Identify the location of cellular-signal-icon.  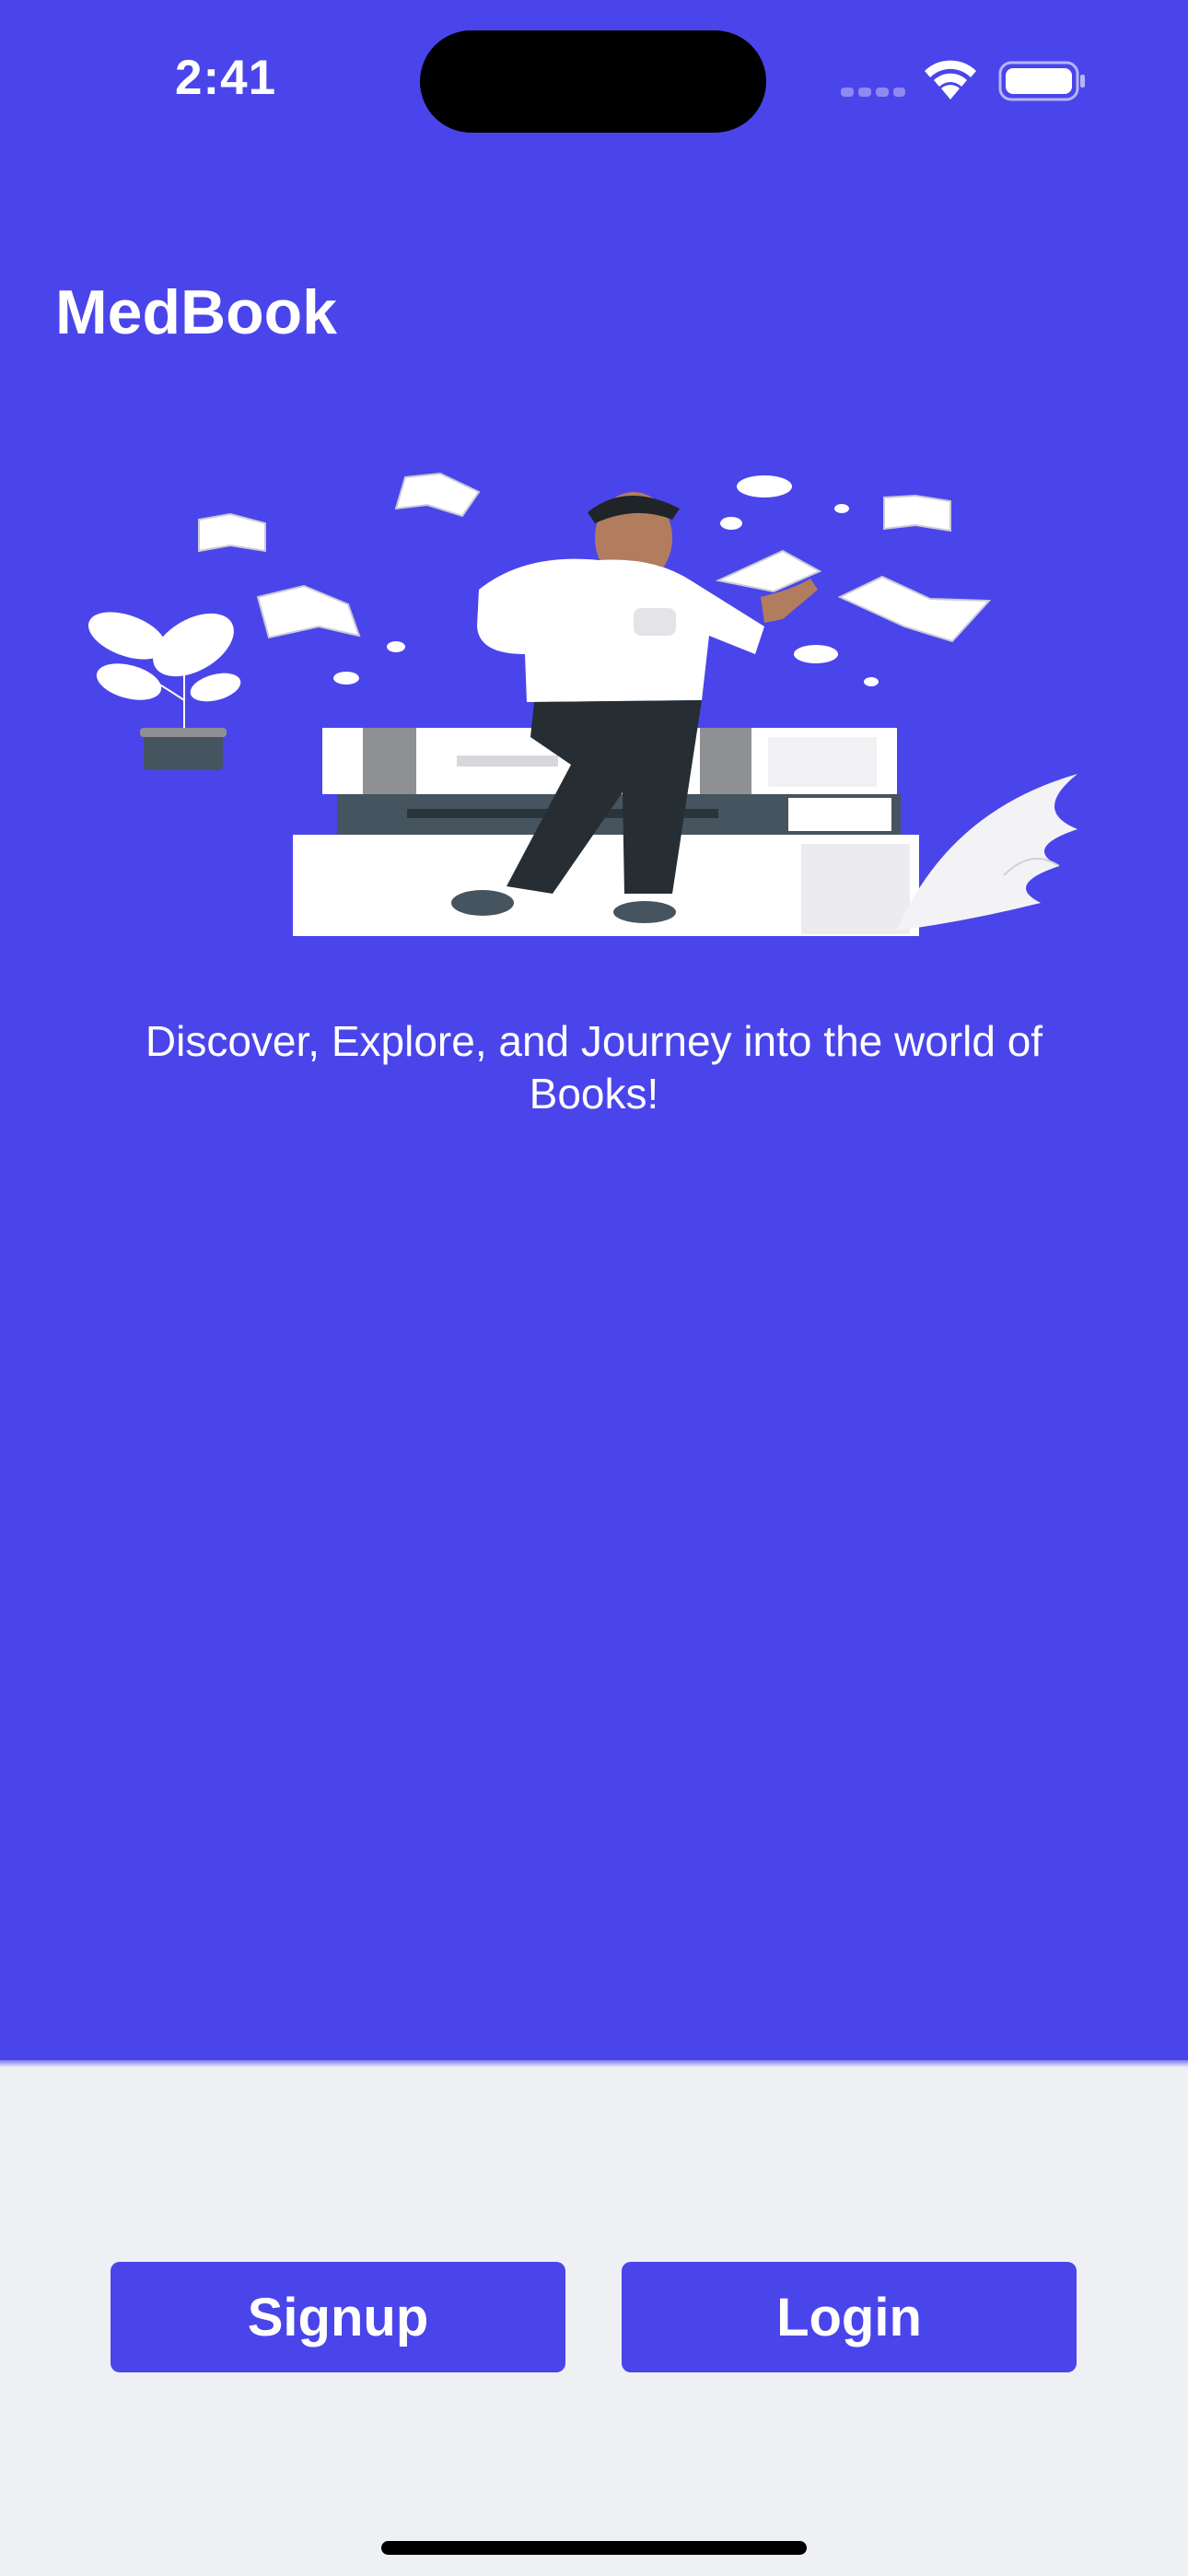
(873, 92).